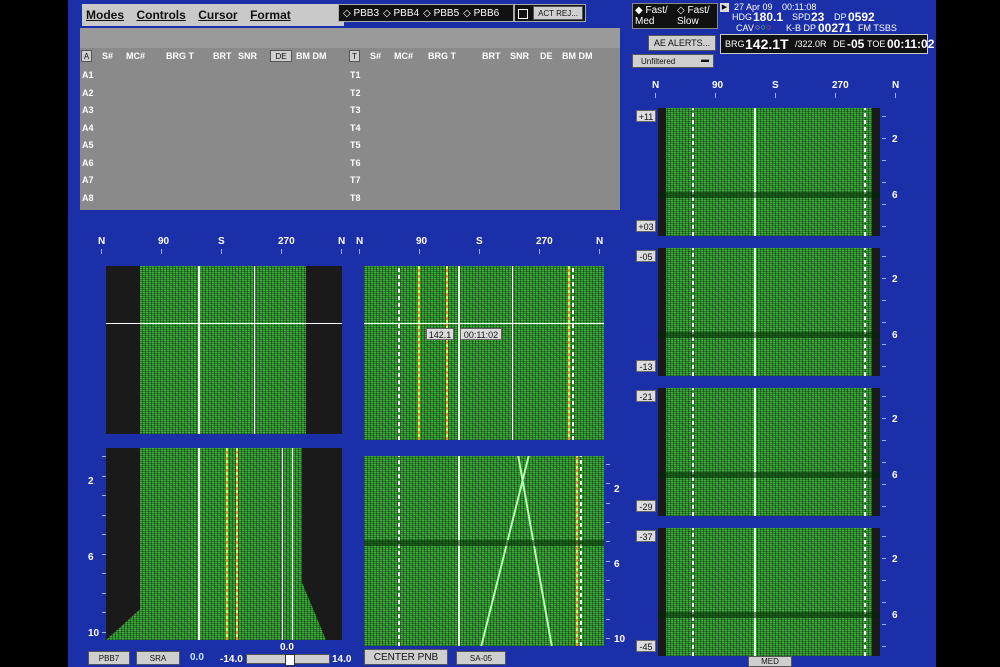  Describe the element at coordinates (355, 75) in the screenshot. I see `t-row-label: T1` at that location.